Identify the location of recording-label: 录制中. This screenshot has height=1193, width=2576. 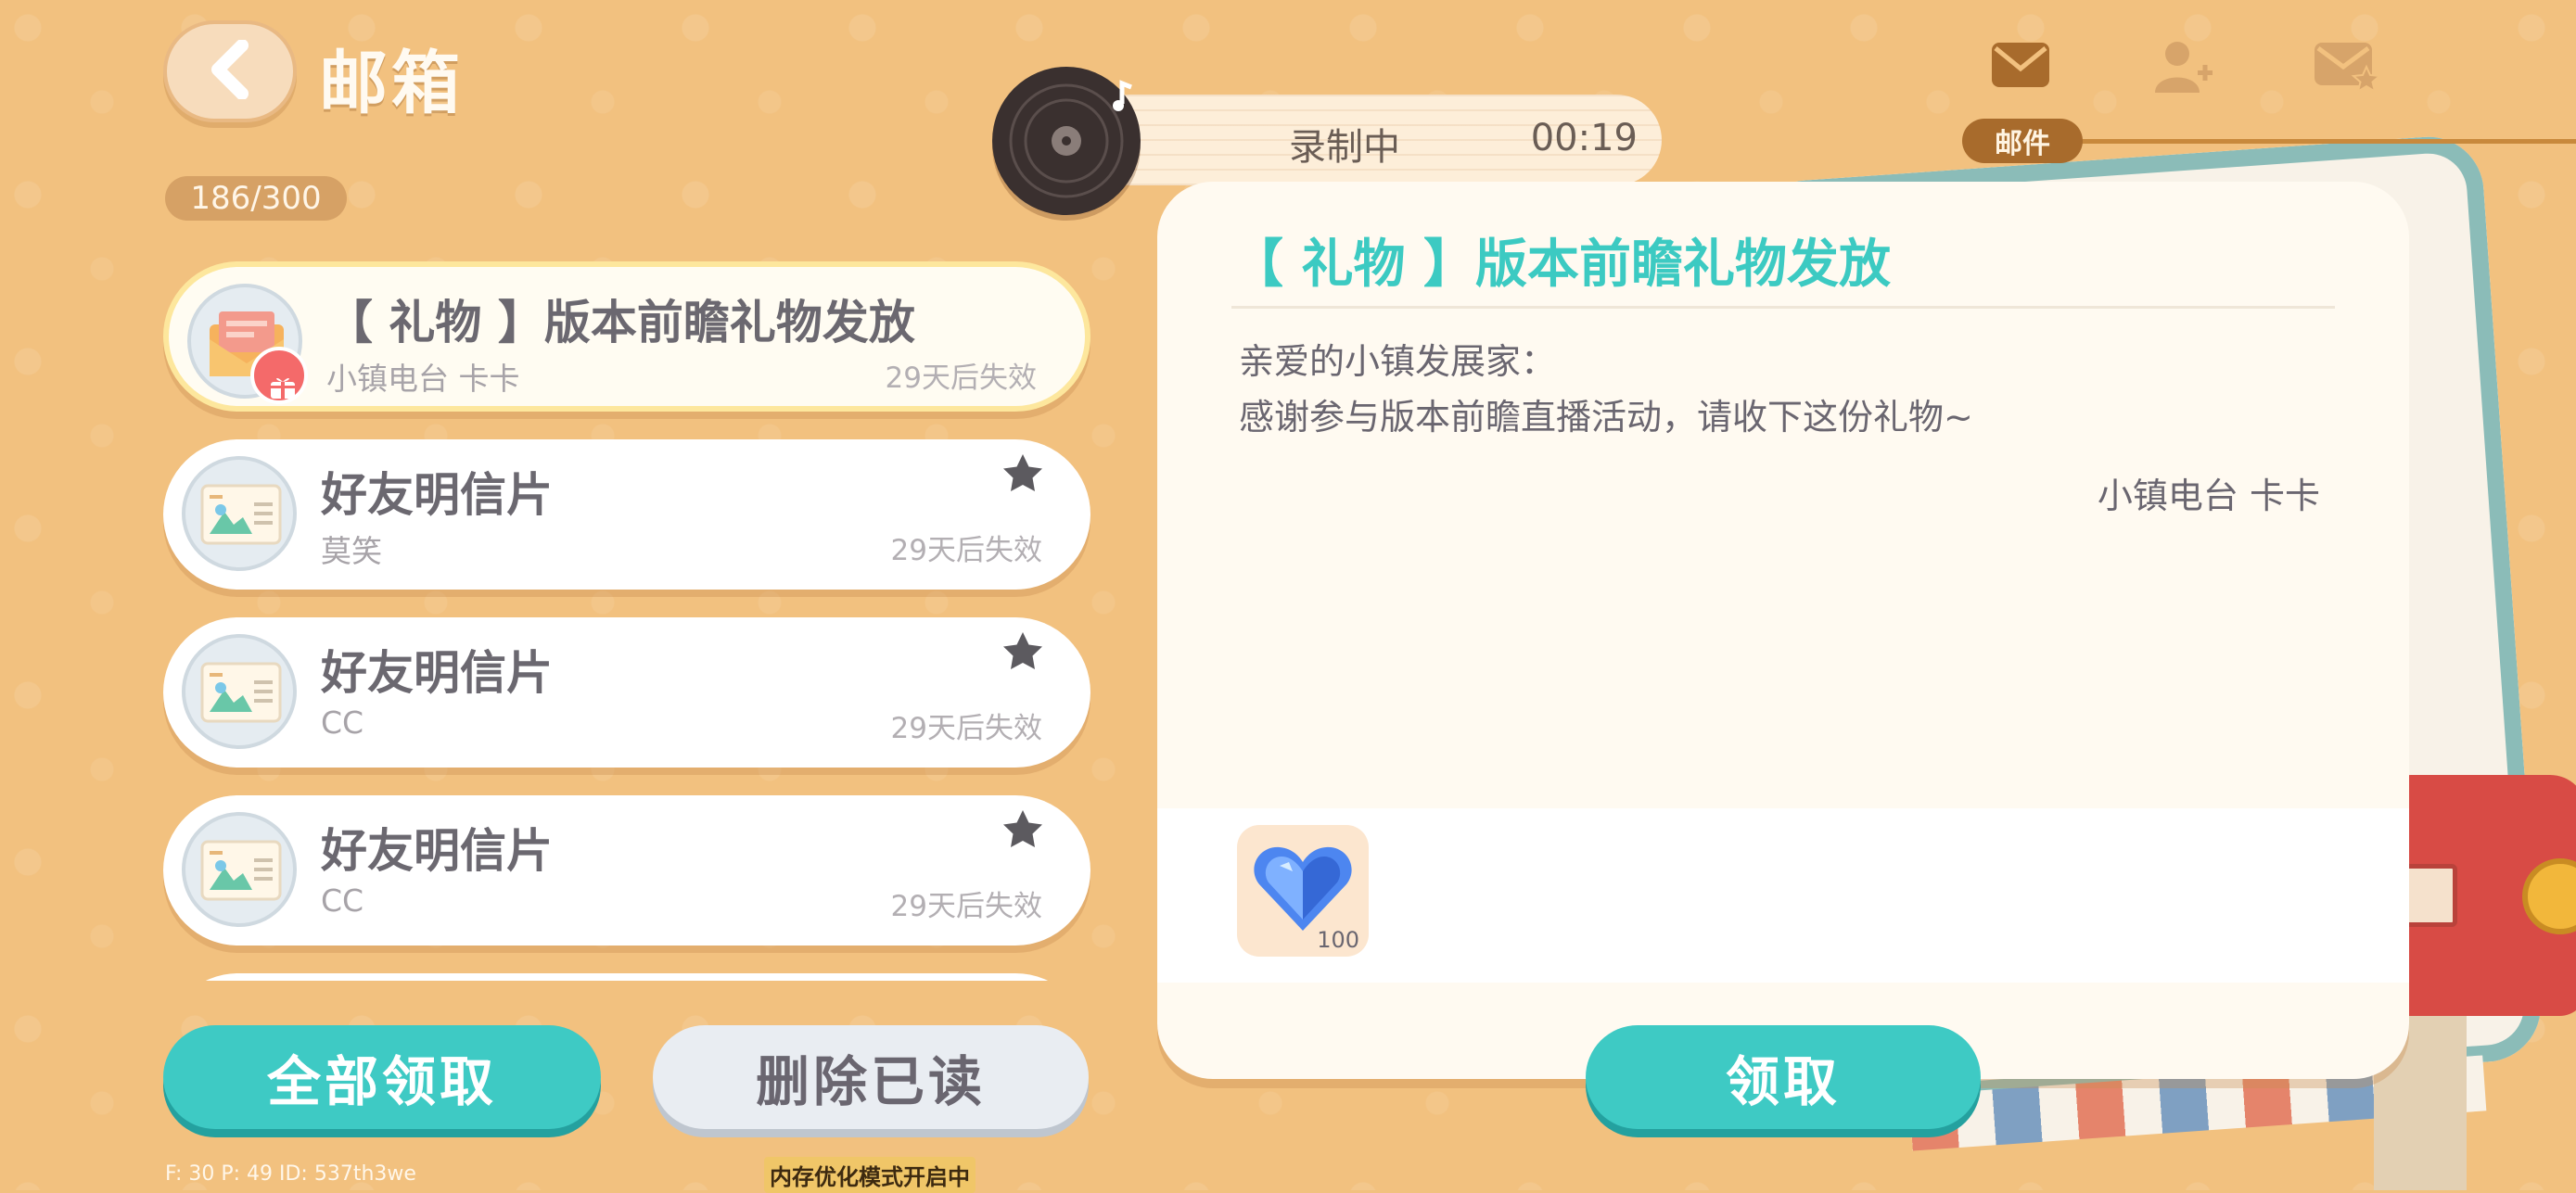
(1344, 147).